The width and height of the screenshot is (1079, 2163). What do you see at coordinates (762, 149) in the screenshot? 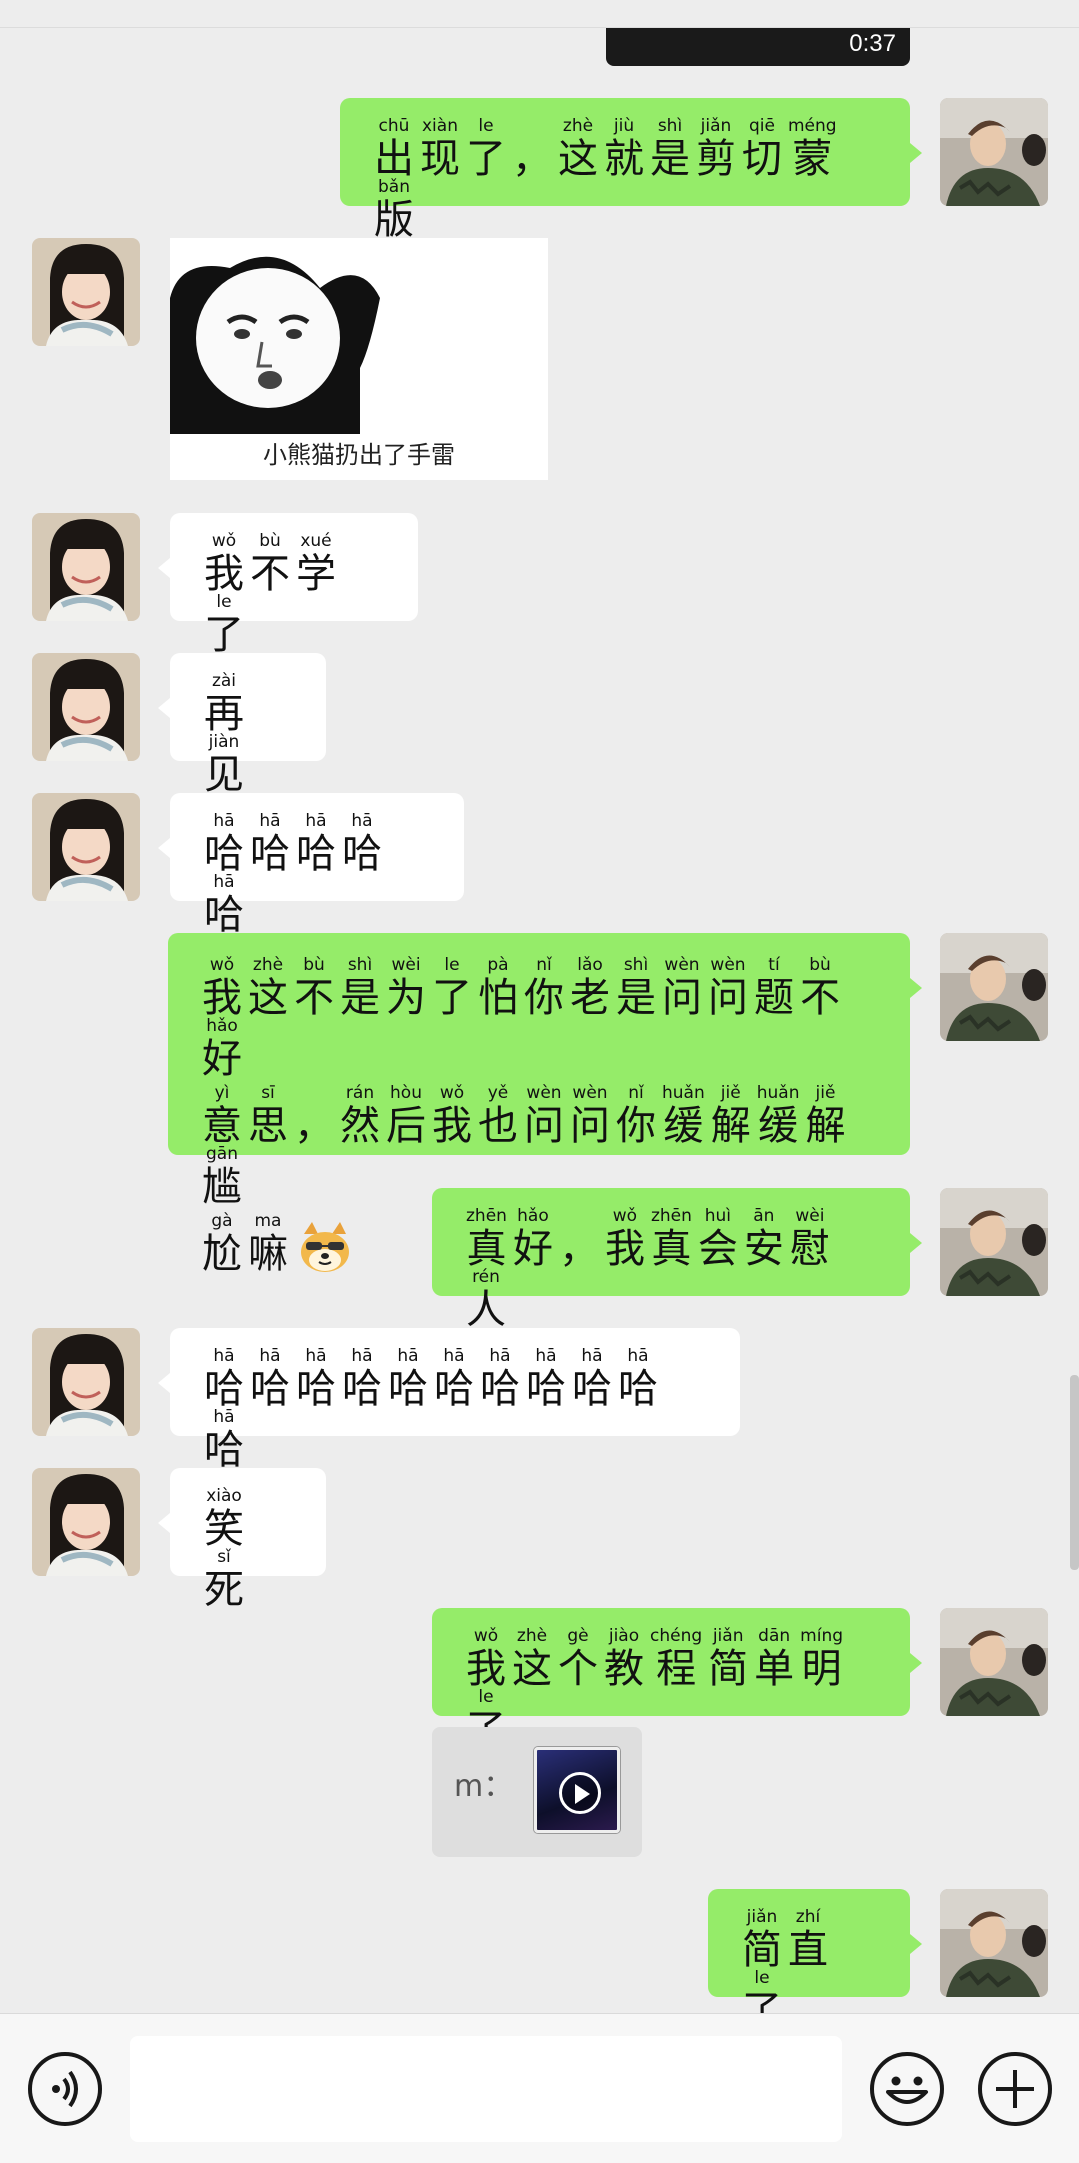
I see `message-char: 切qiē` at bounding box center [762, 149].